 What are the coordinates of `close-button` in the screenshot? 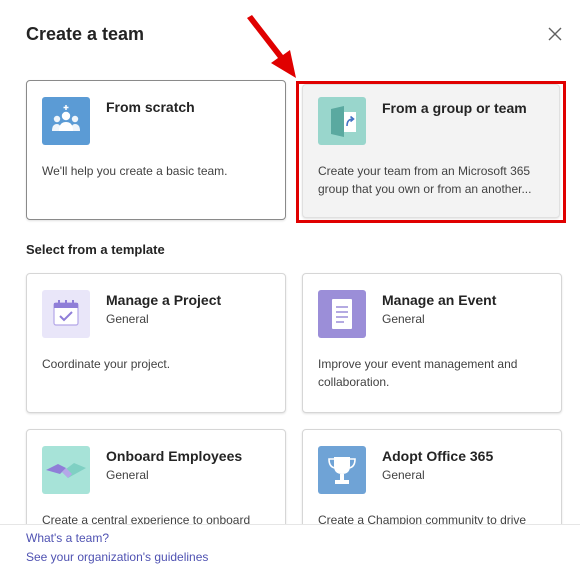 It's located at (555, 34).